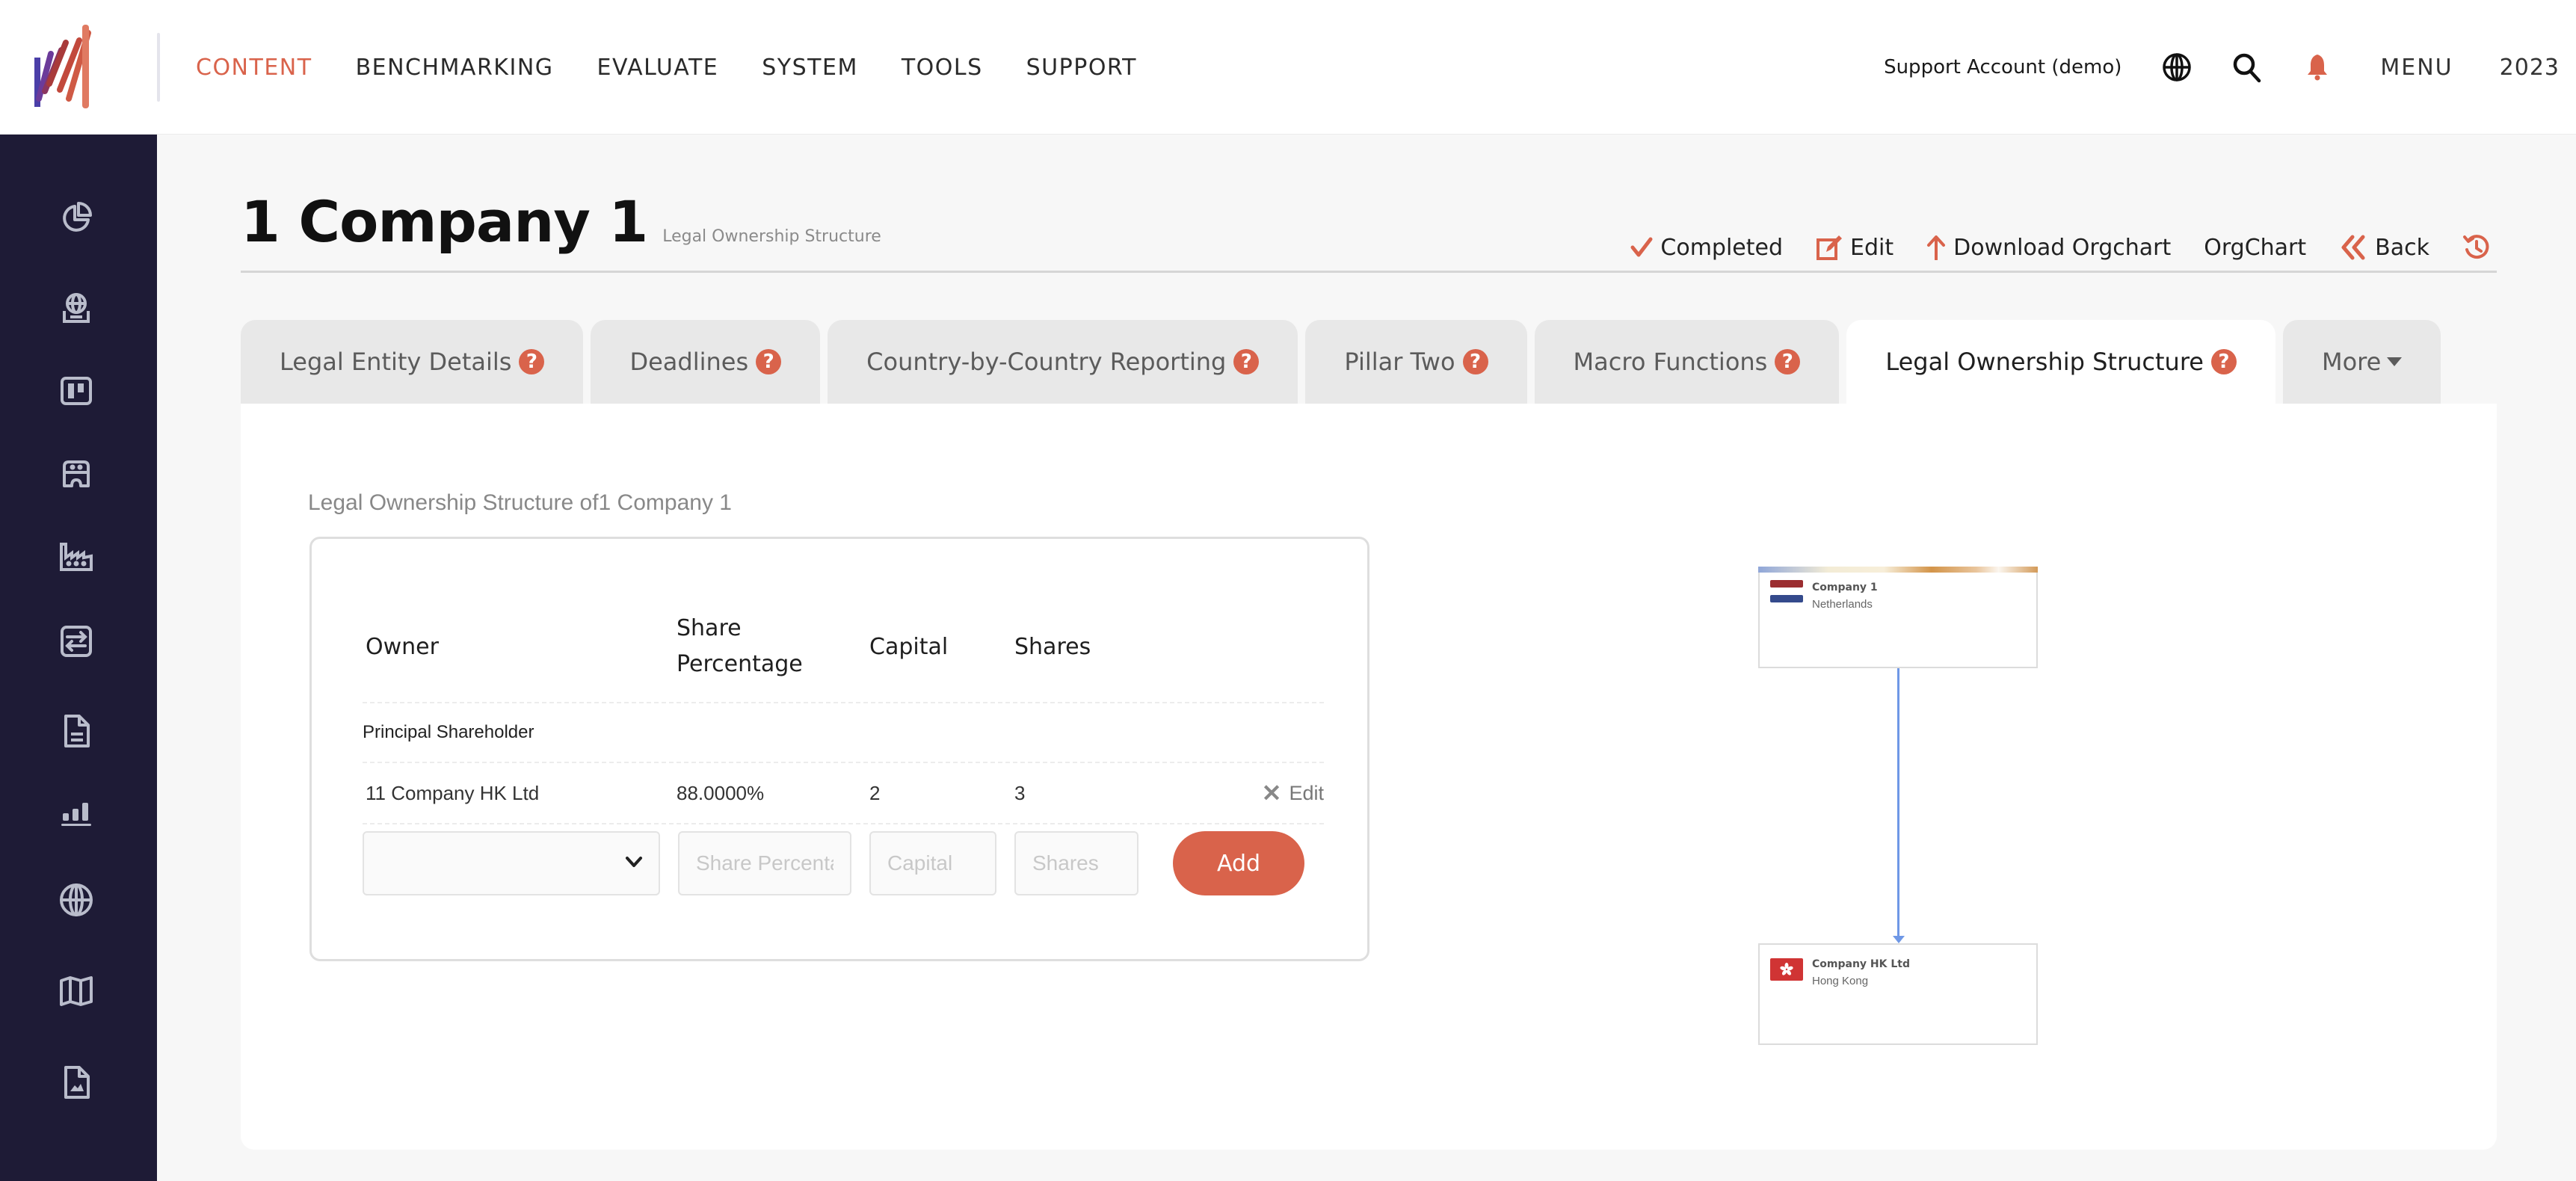  What do you see at coordinates (76, 308) in the screenshot?
I see `globe-stand-icon` at bounding box center [76, 308].